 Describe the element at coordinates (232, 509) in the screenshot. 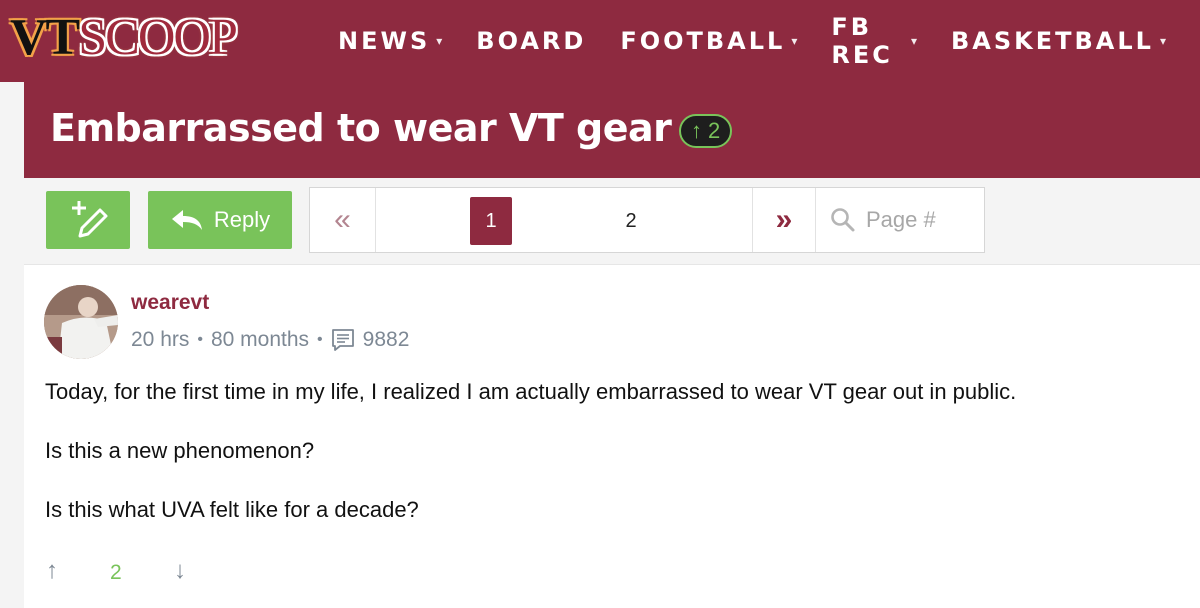

I see `post-paragraph: Is this what UVA felt like for a decade?` at that location.